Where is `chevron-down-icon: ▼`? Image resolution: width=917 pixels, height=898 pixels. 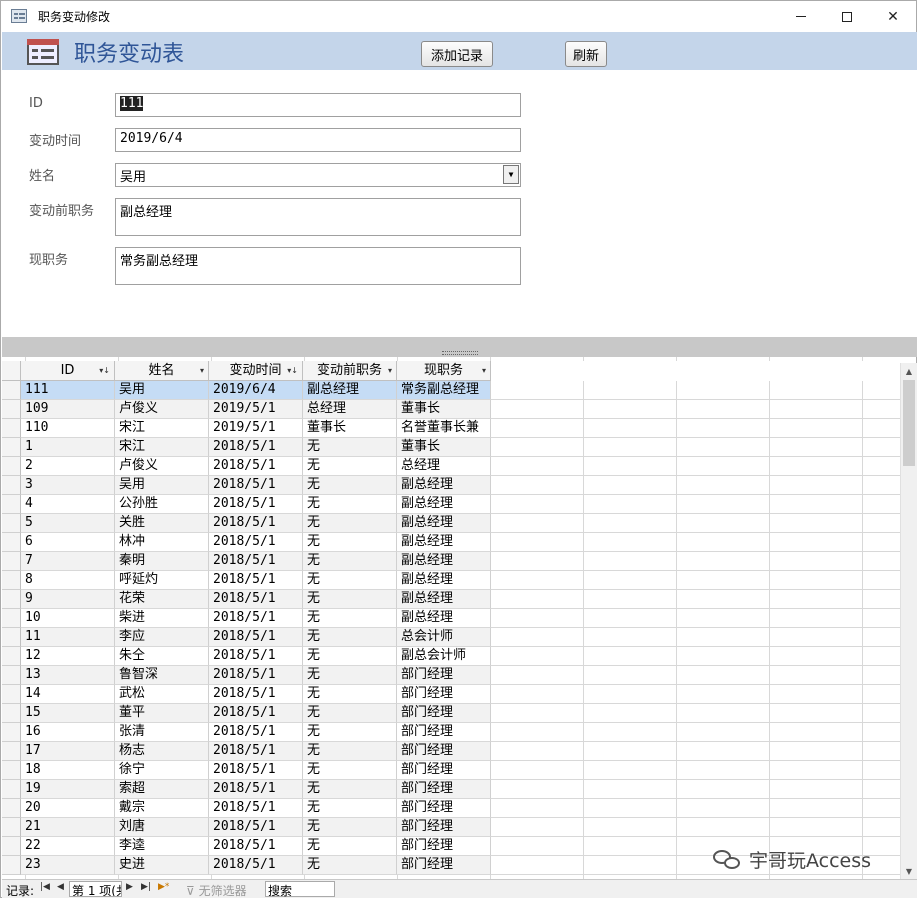
chevron-down-icon: ▼ is located at coordinates (511, 174).